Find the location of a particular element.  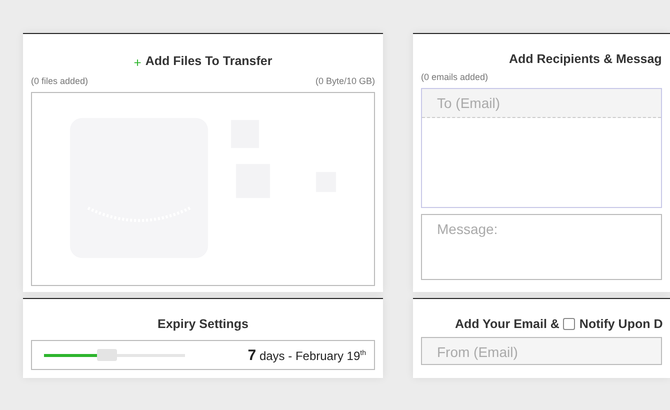

email-count: (0 emails added) is located at coordinates (454, 77).